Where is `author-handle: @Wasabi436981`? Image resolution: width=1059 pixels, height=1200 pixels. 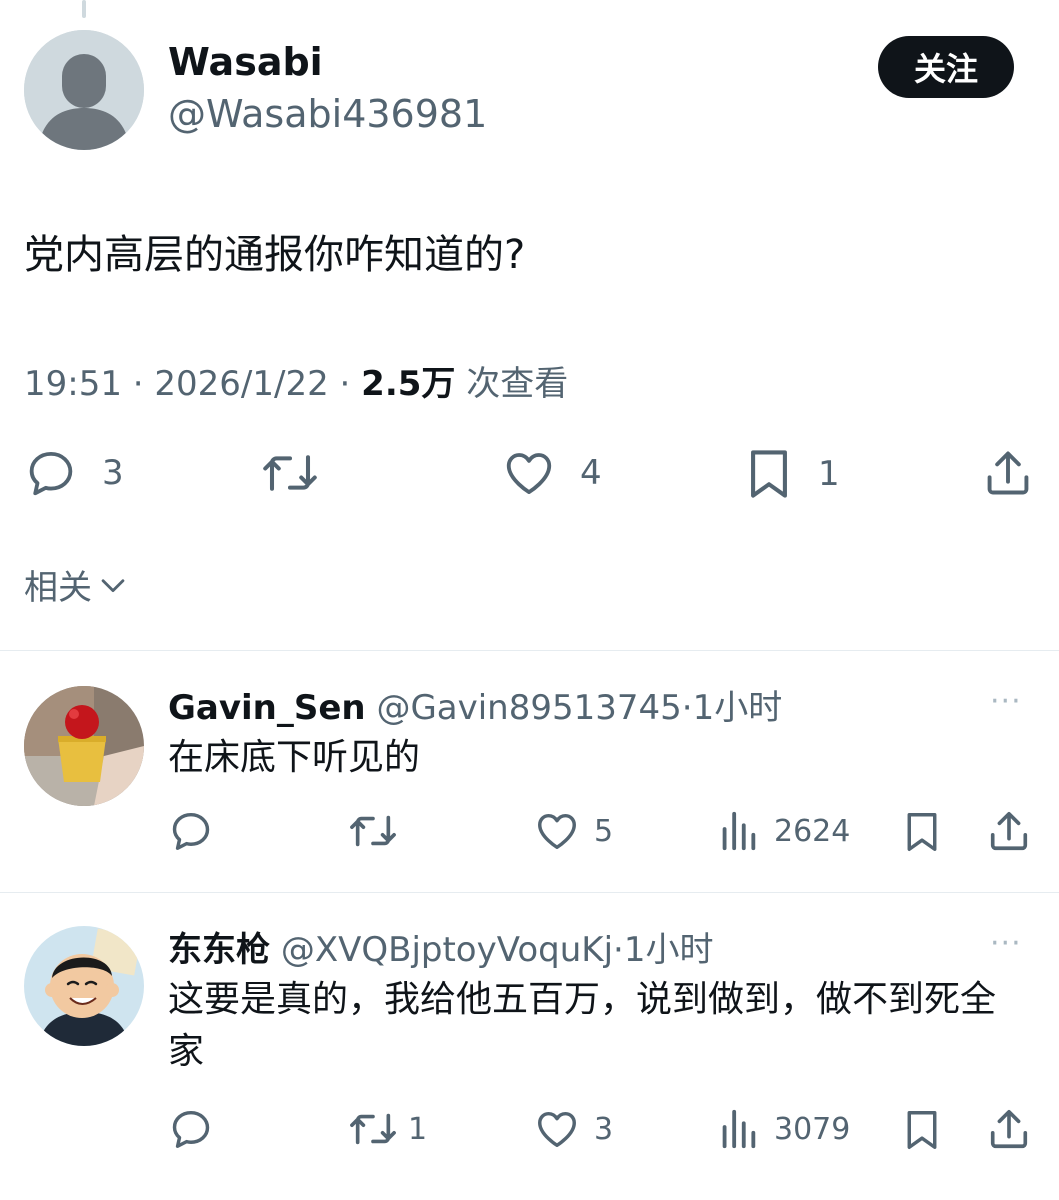 author-handle: @Wasabi436981 is located at coordinates (327, 114).